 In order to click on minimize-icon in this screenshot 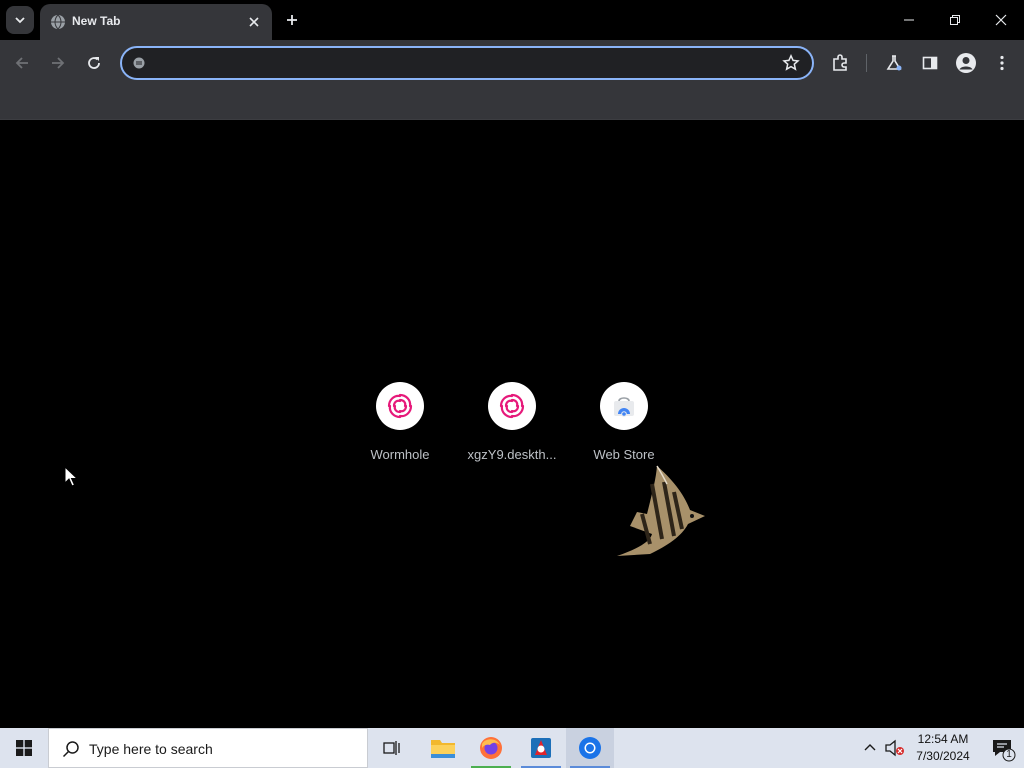, I will do `click(909, 20)`.